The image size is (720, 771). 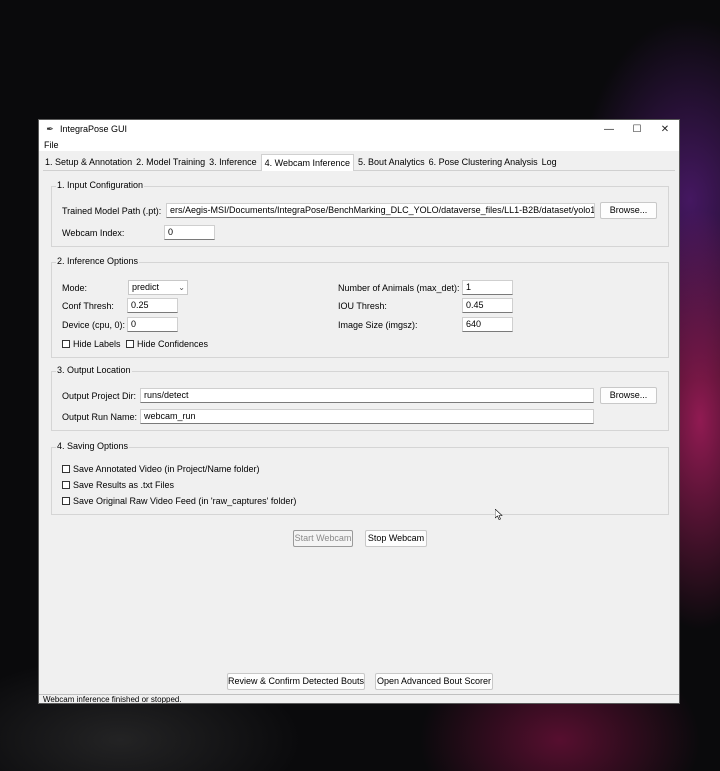 I want to click on group-title: 1. Input Configuration, so click(x=100, y=185).